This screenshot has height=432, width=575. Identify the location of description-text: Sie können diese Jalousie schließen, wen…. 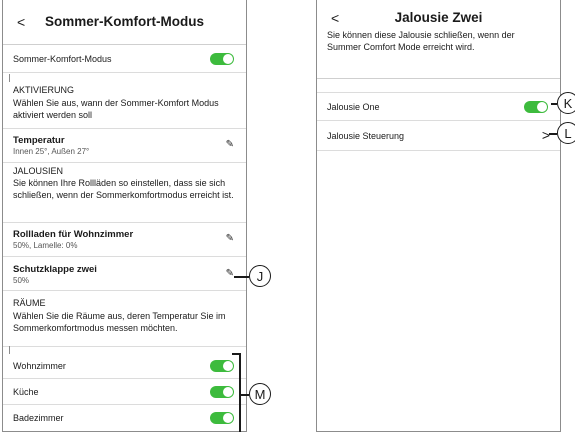
(421, 41).